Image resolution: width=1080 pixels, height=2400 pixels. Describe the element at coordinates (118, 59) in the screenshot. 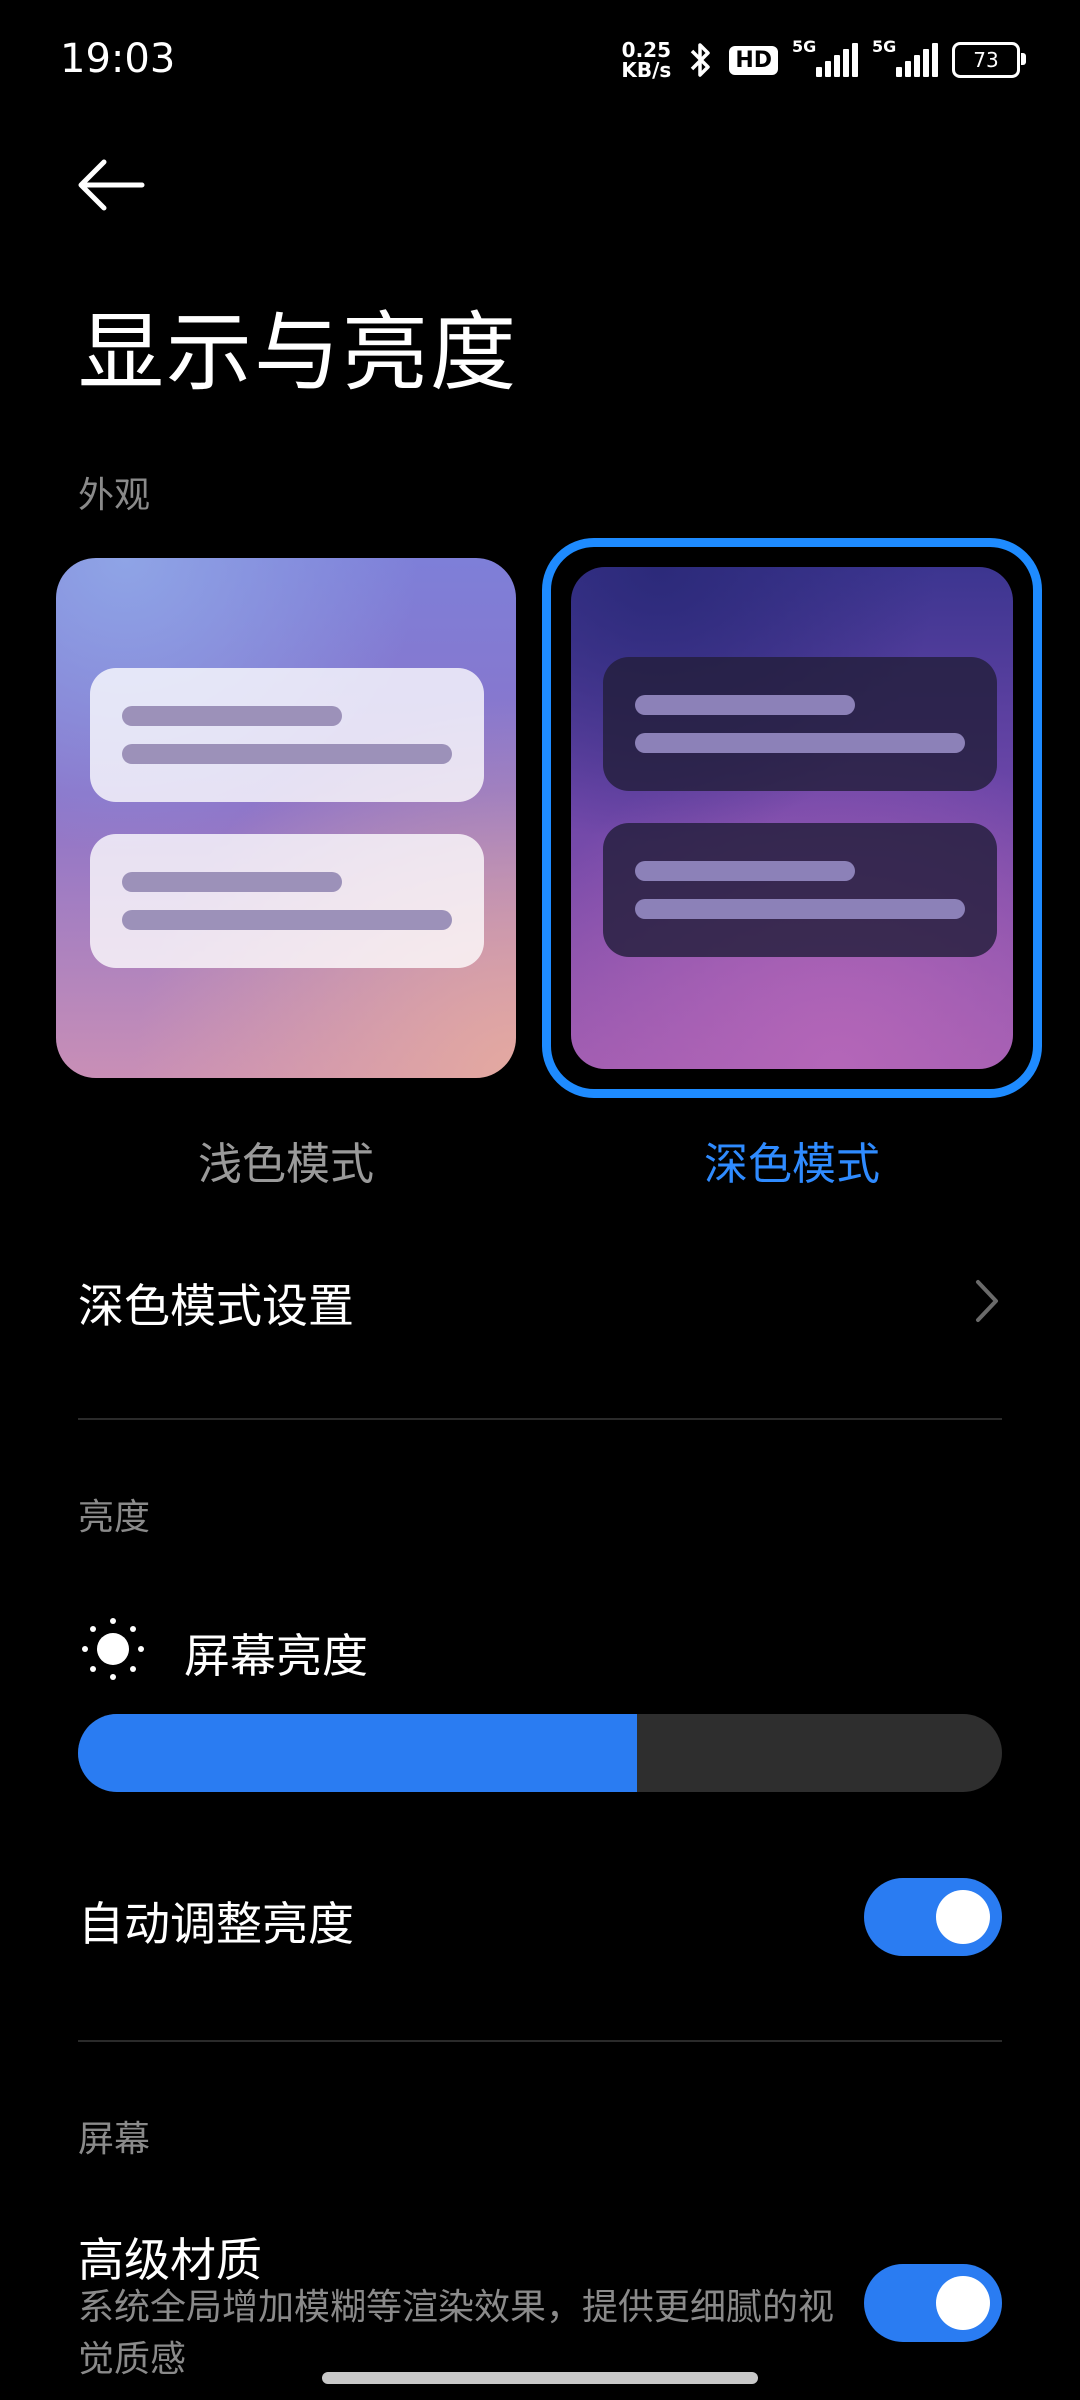

I see `status-time: 19:03` at that location.